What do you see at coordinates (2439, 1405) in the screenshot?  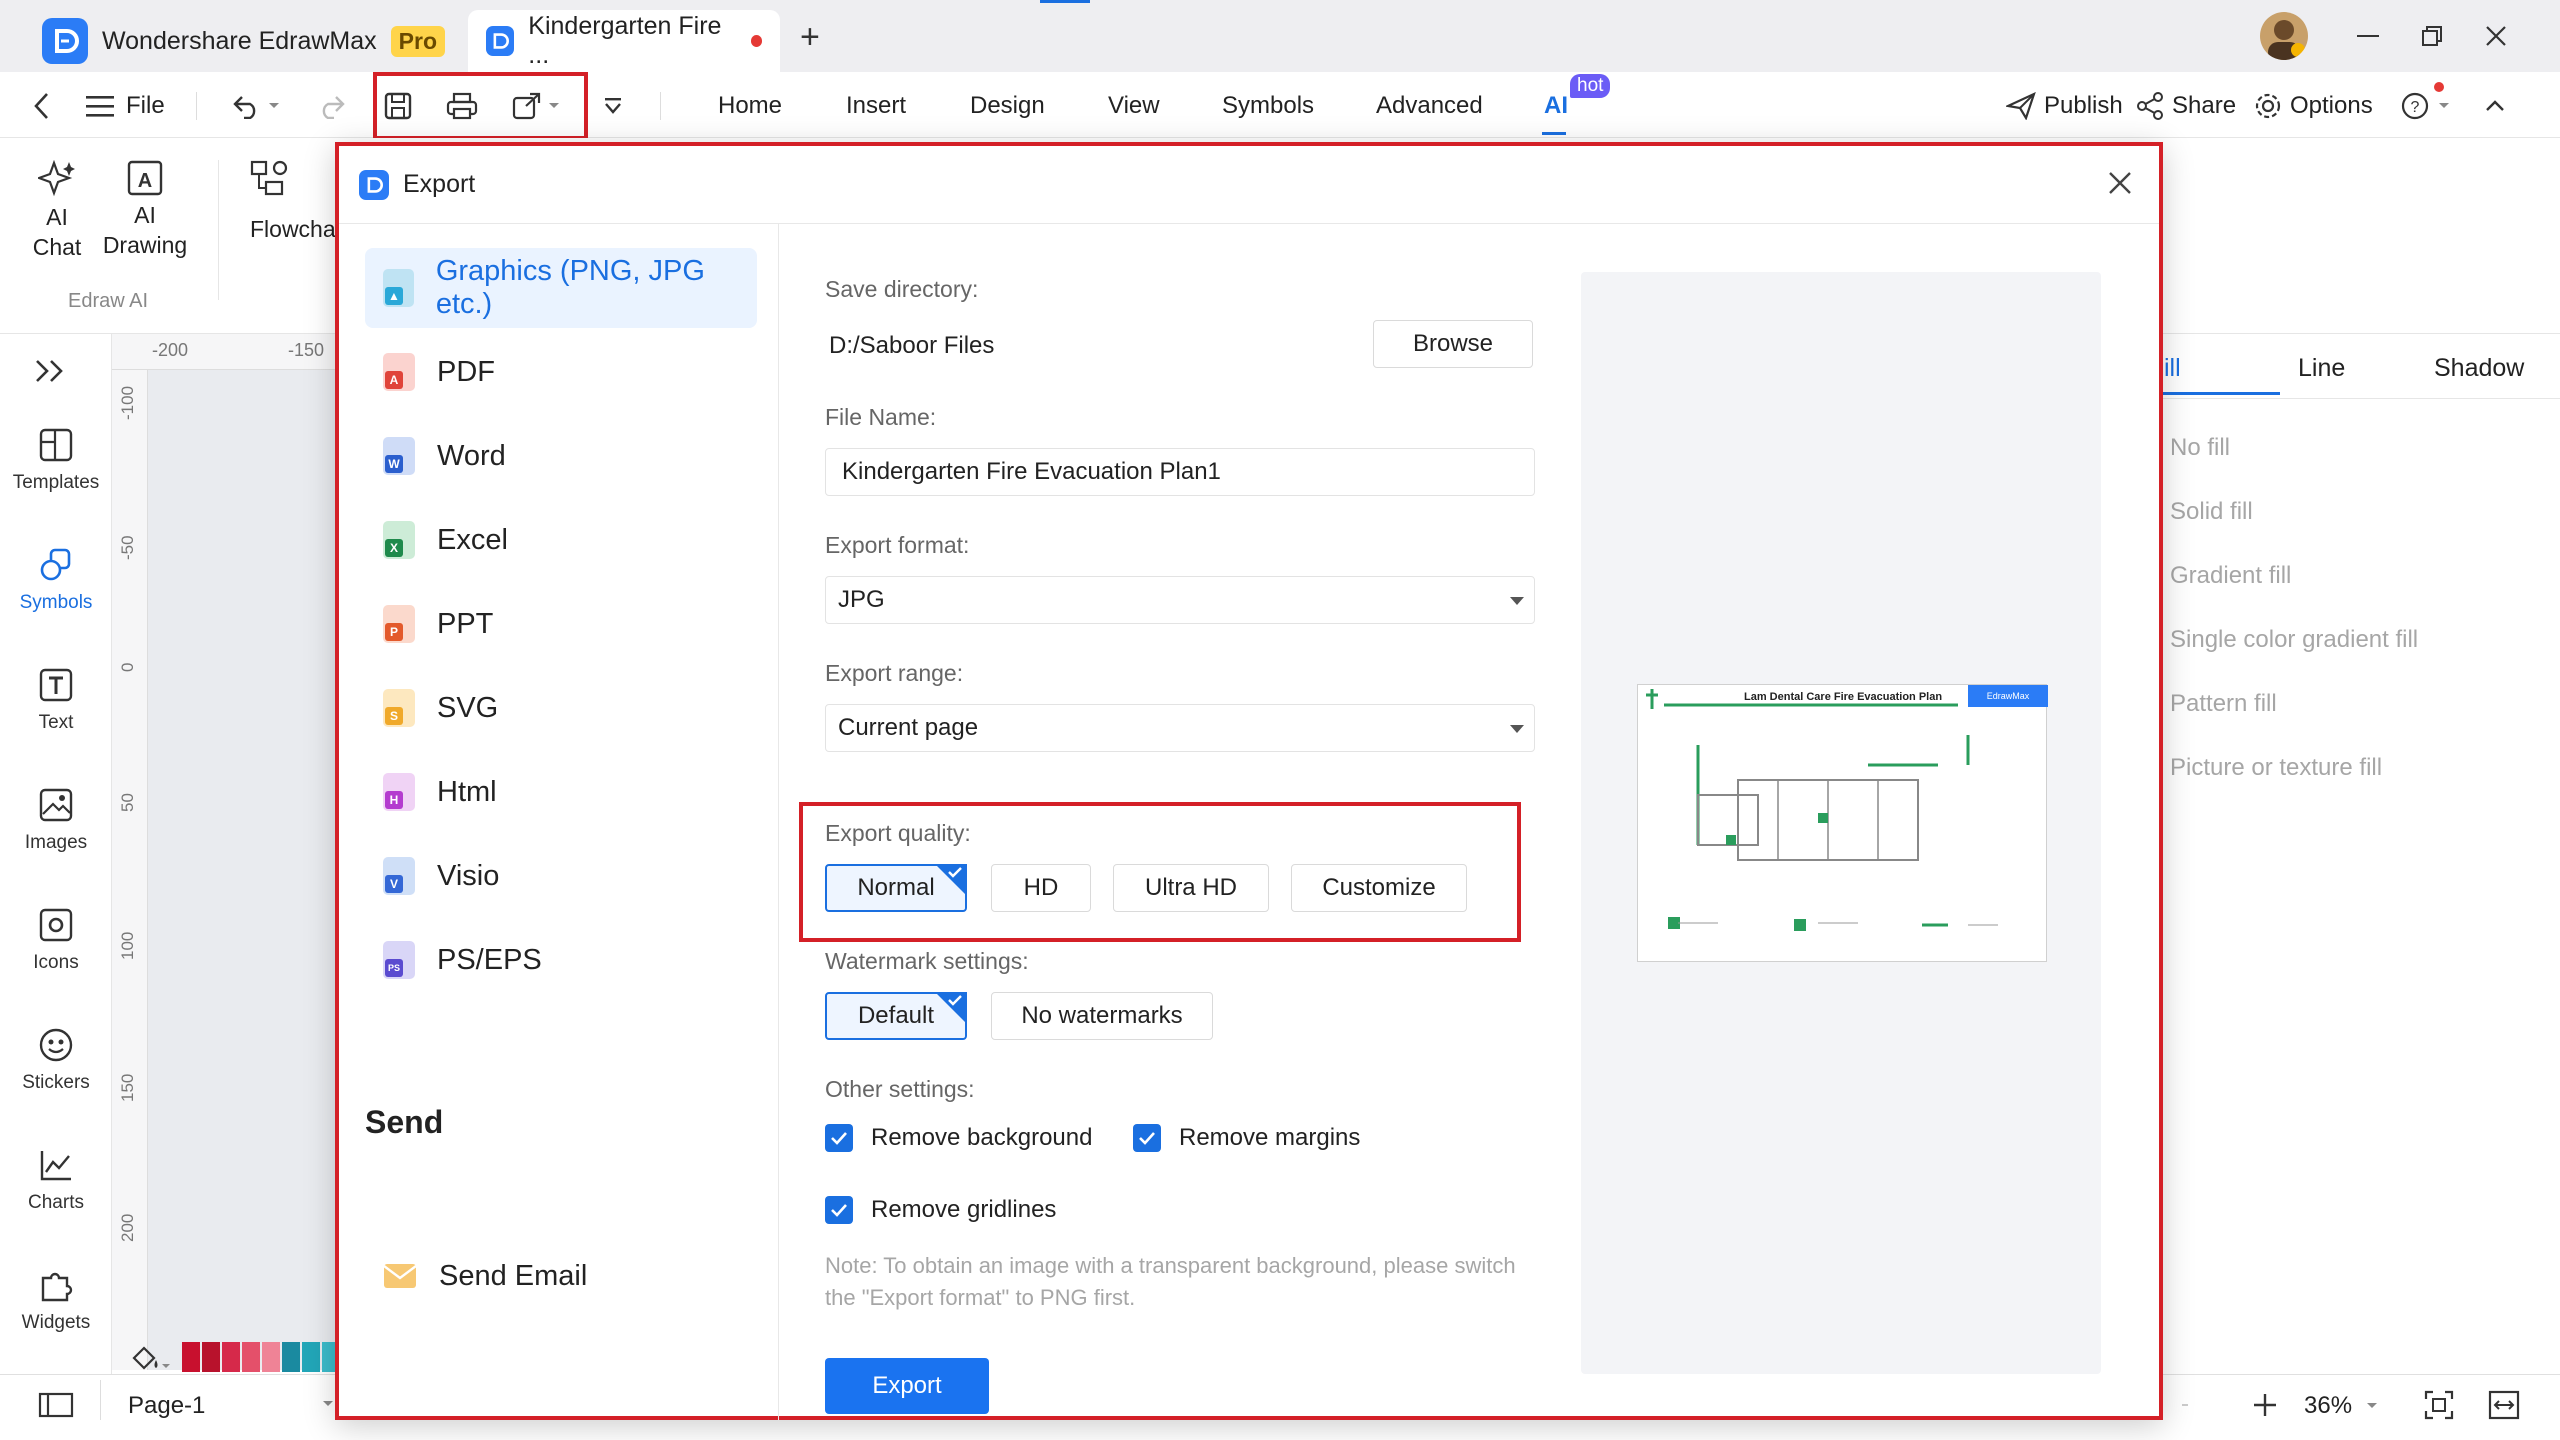 I see `fit-page-icon` at bounding box center [2439, 1405].